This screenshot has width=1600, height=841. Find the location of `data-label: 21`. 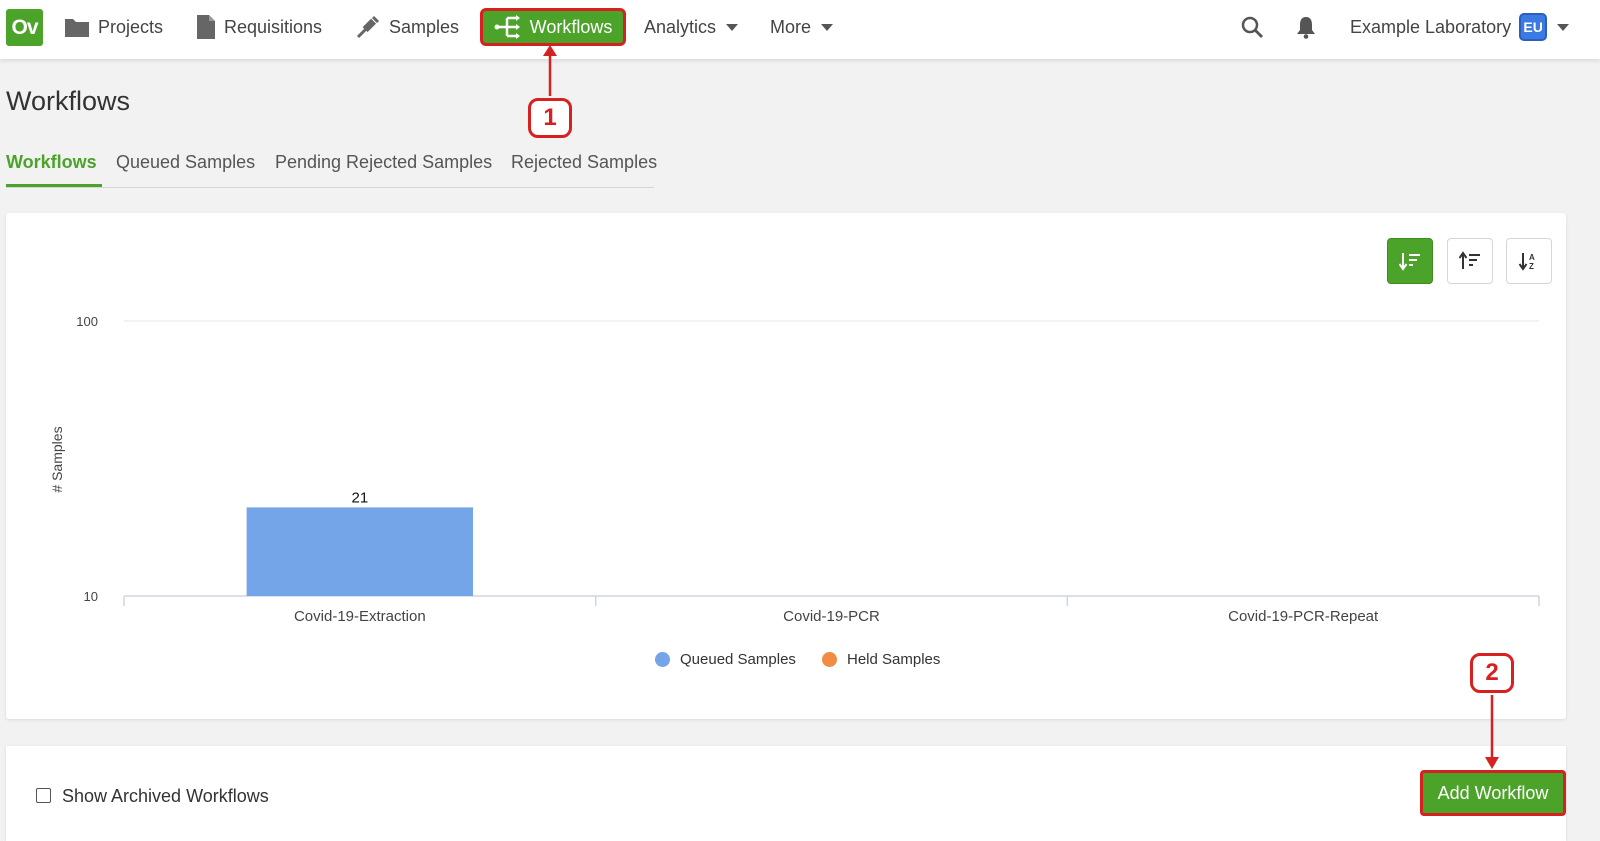

data-label: 21 is located at coordinates (359, 497).